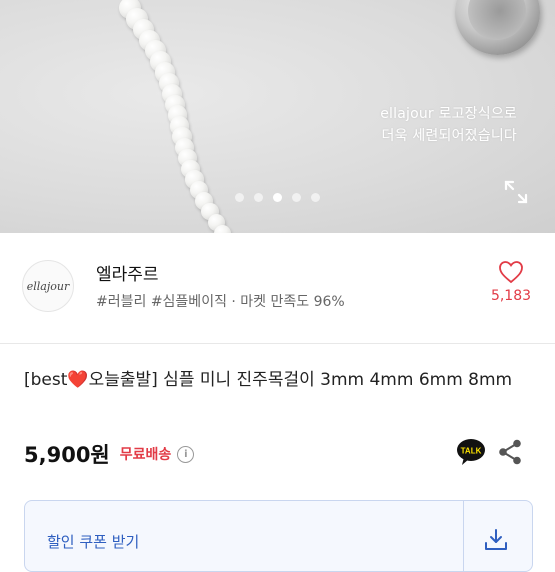 This screenshot has width=555, height=572. What do you see at coordinates (516, 192) in the screenshot?
I see `expand-icon` at bounding box center [516, 192].